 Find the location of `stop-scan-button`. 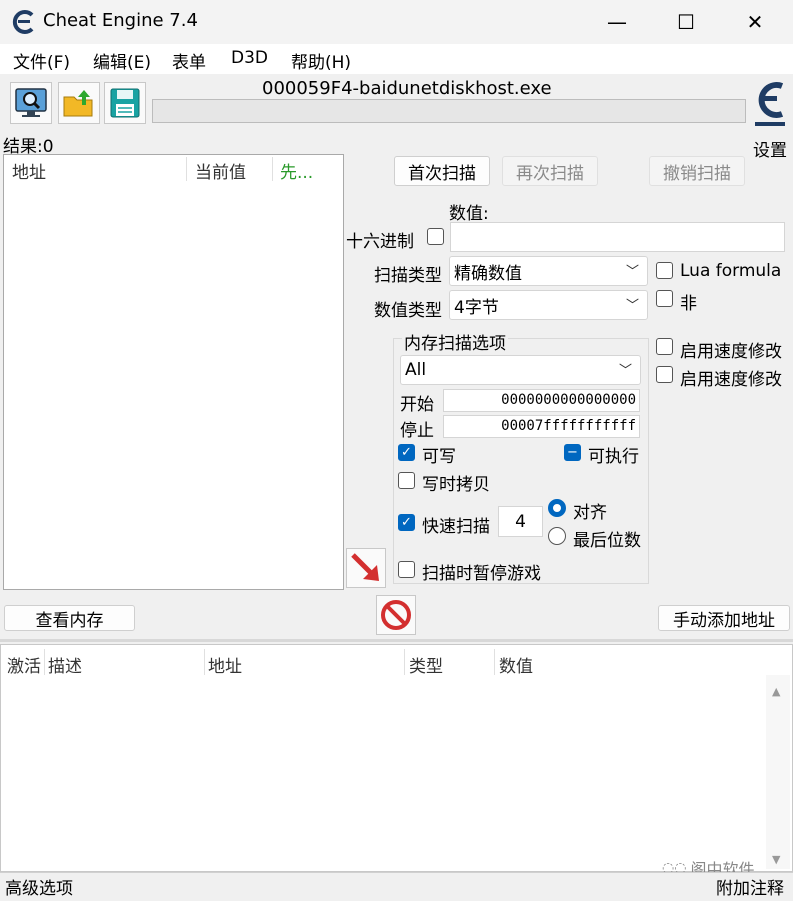

stop-scan-button is located at coordinates (396, 615).